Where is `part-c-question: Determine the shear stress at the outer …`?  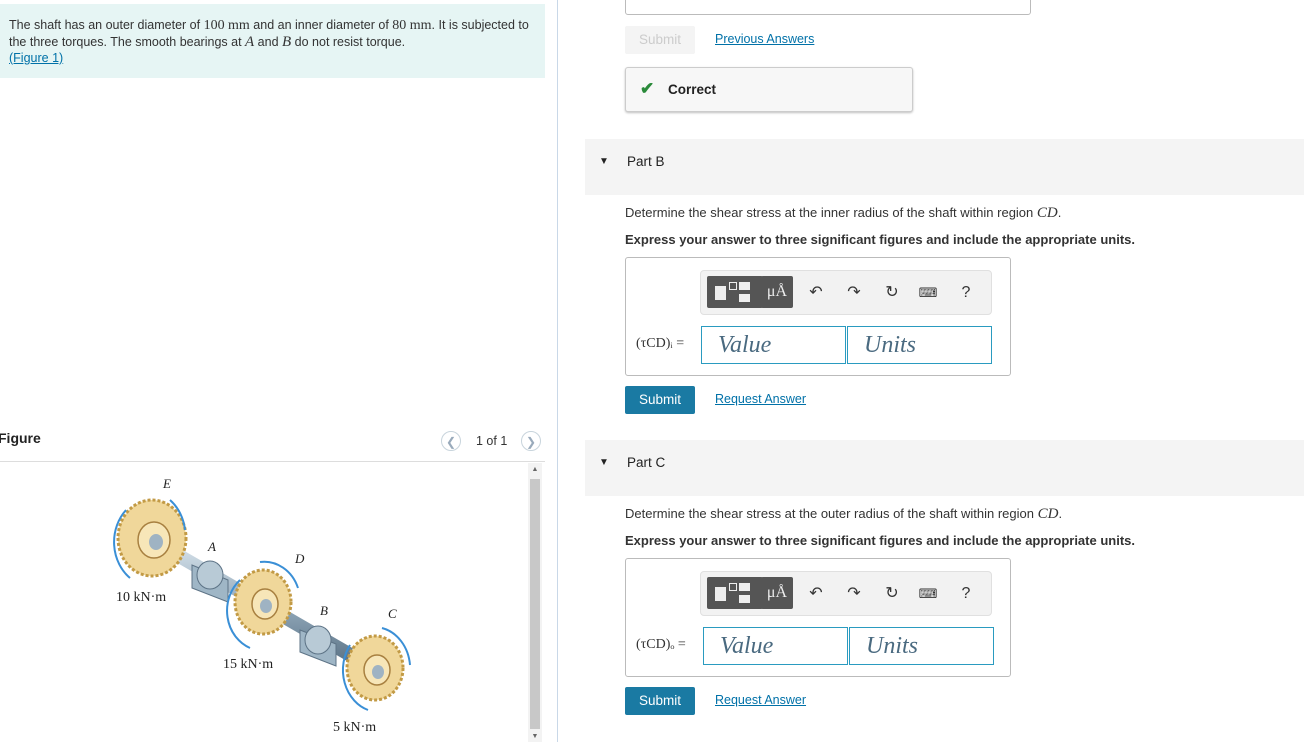 part-c-question: Determine the shear stress at the outer … is located at coordinates (844, 514).